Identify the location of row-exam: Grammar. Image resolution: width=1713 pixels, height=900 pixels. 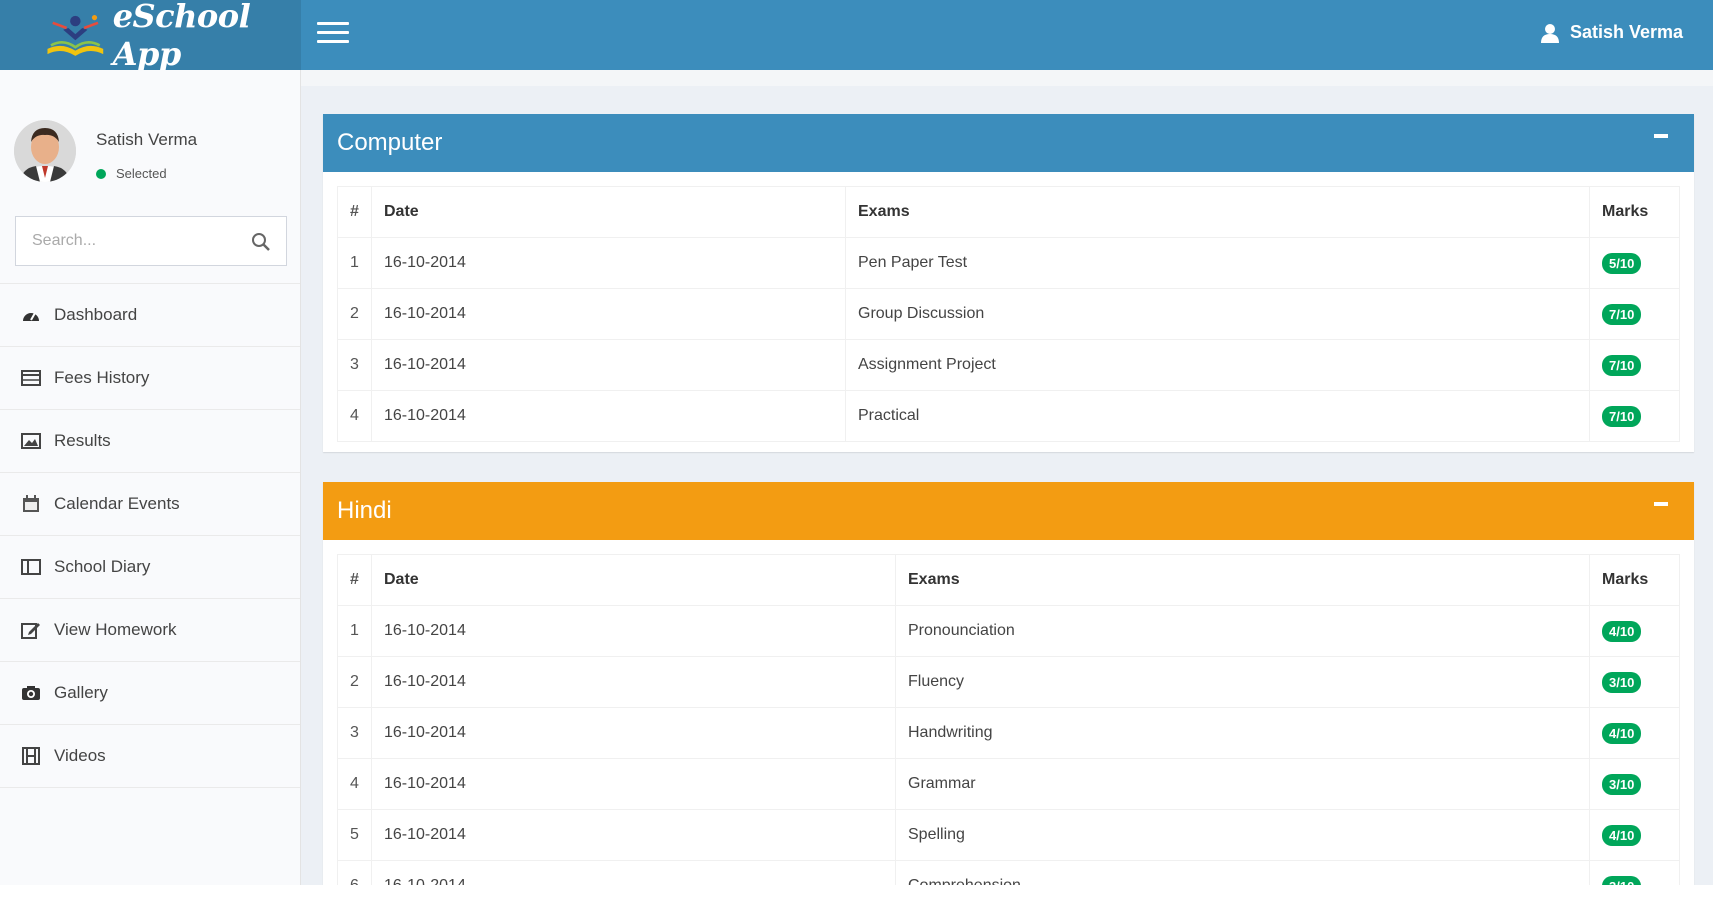
(1242, 784).